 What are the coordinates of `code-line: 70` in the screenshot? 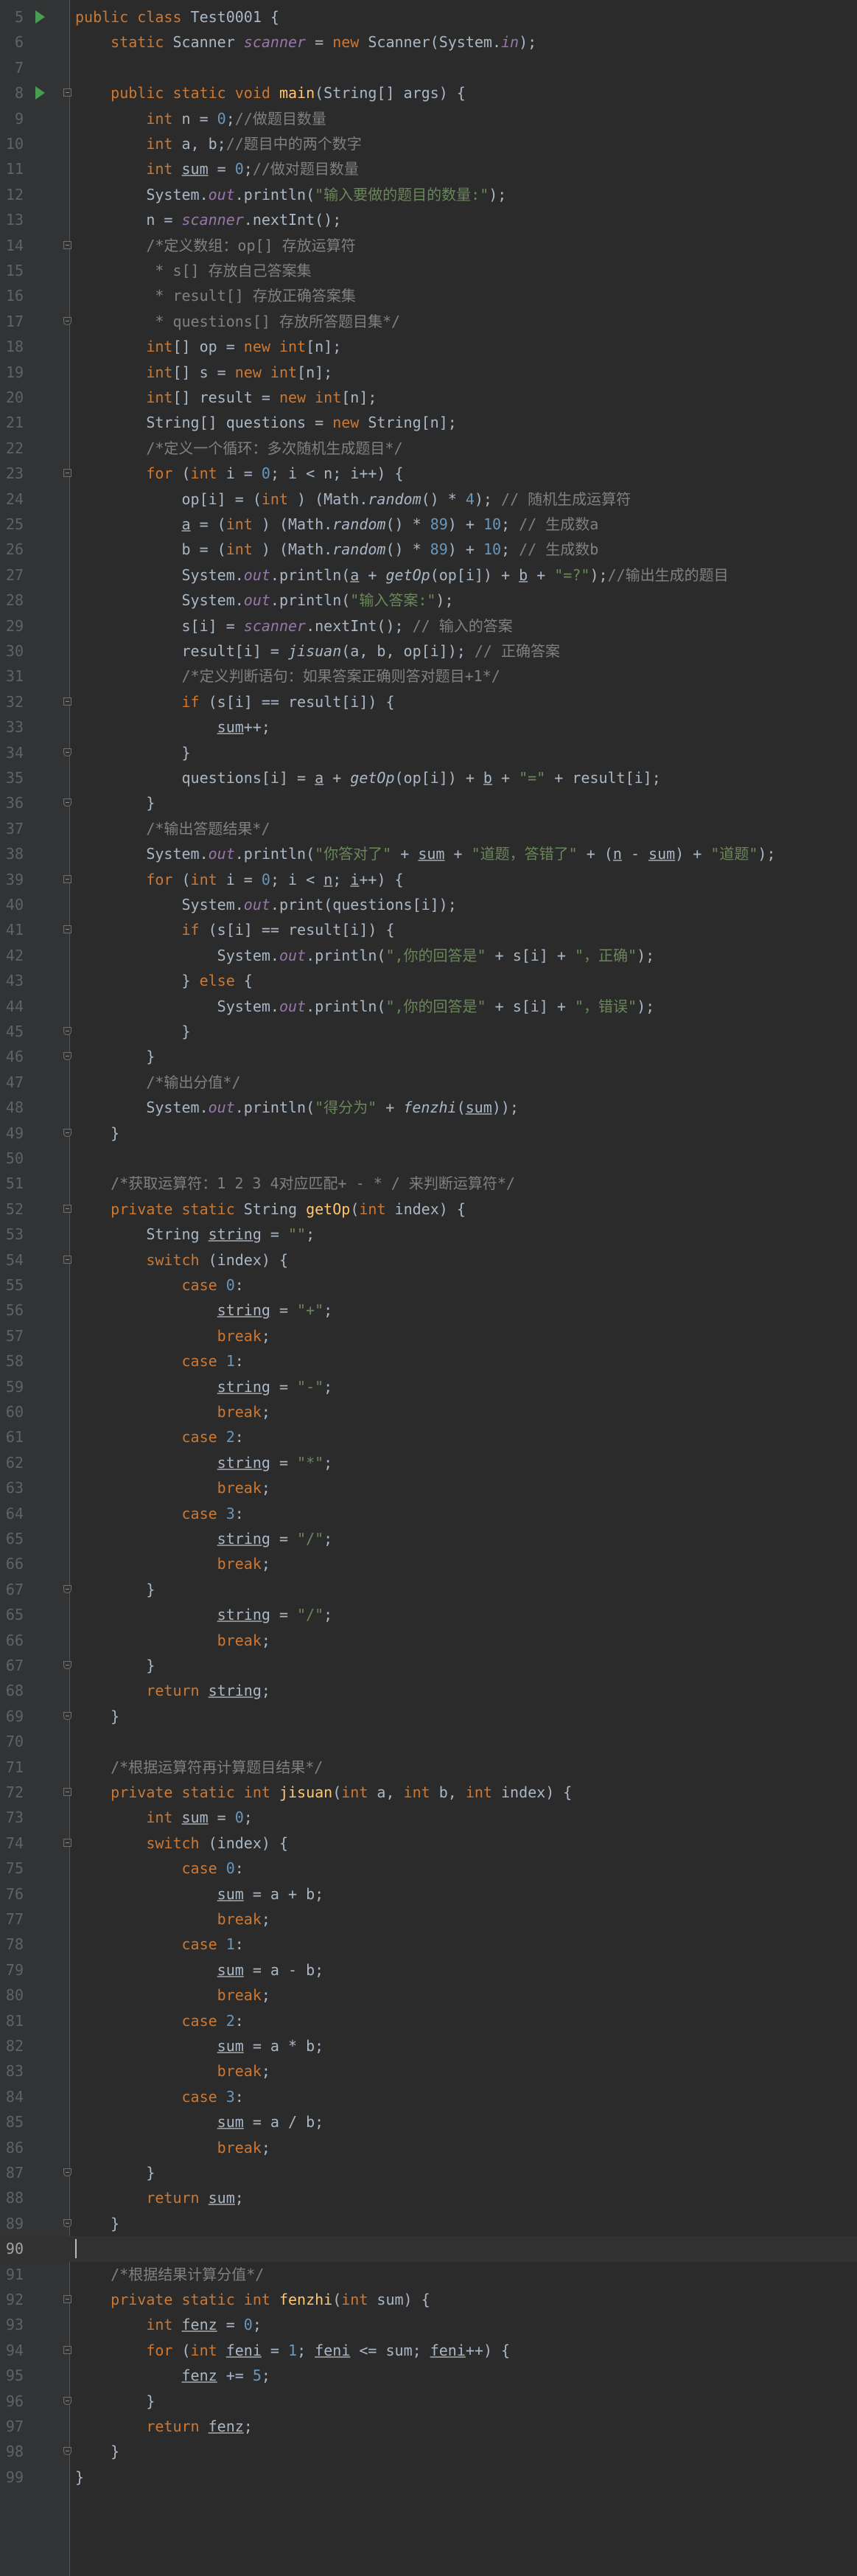 It's located at (428, 1742).